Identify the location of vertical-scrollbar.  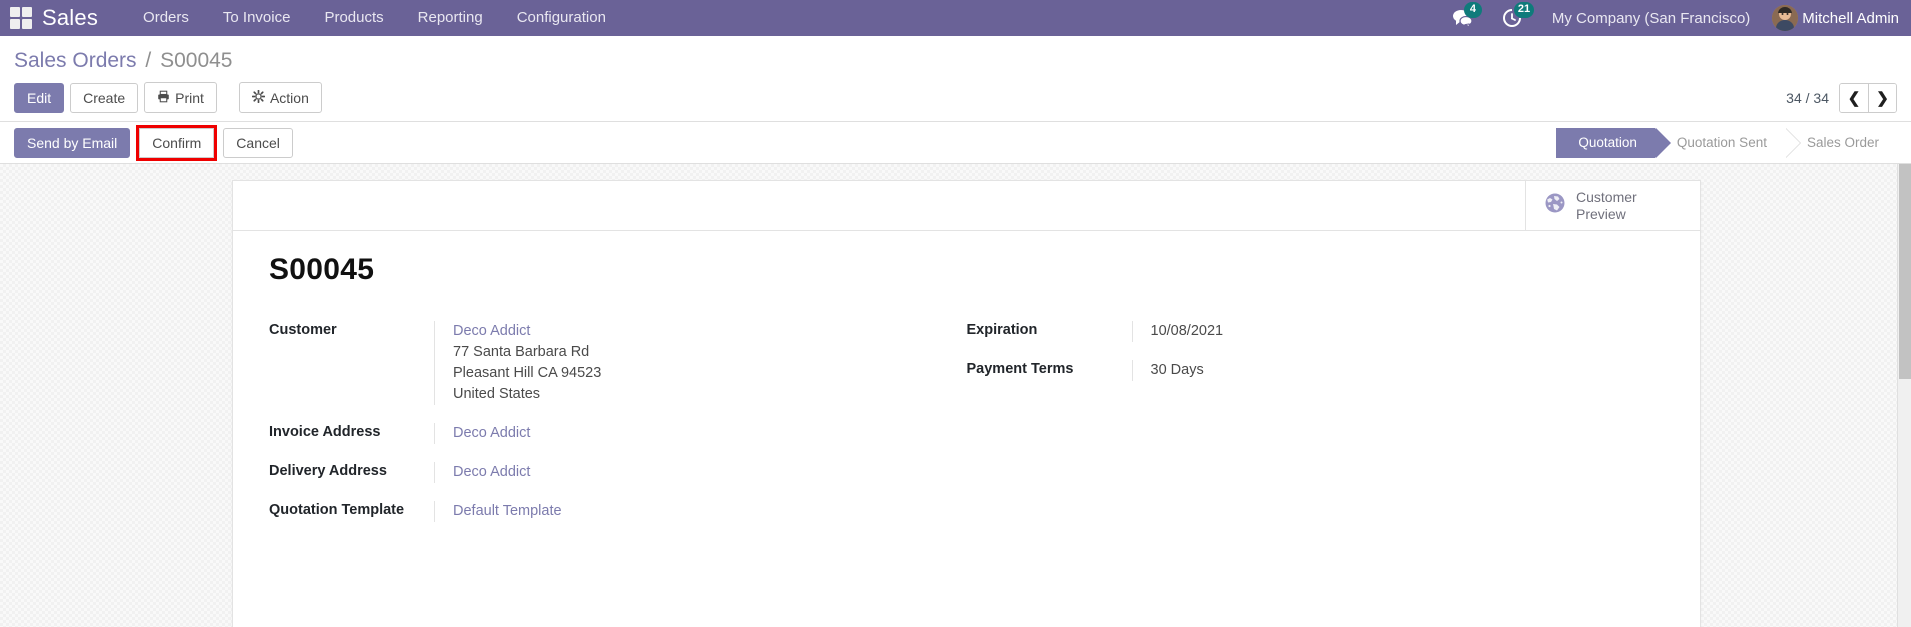
(1904, 395).